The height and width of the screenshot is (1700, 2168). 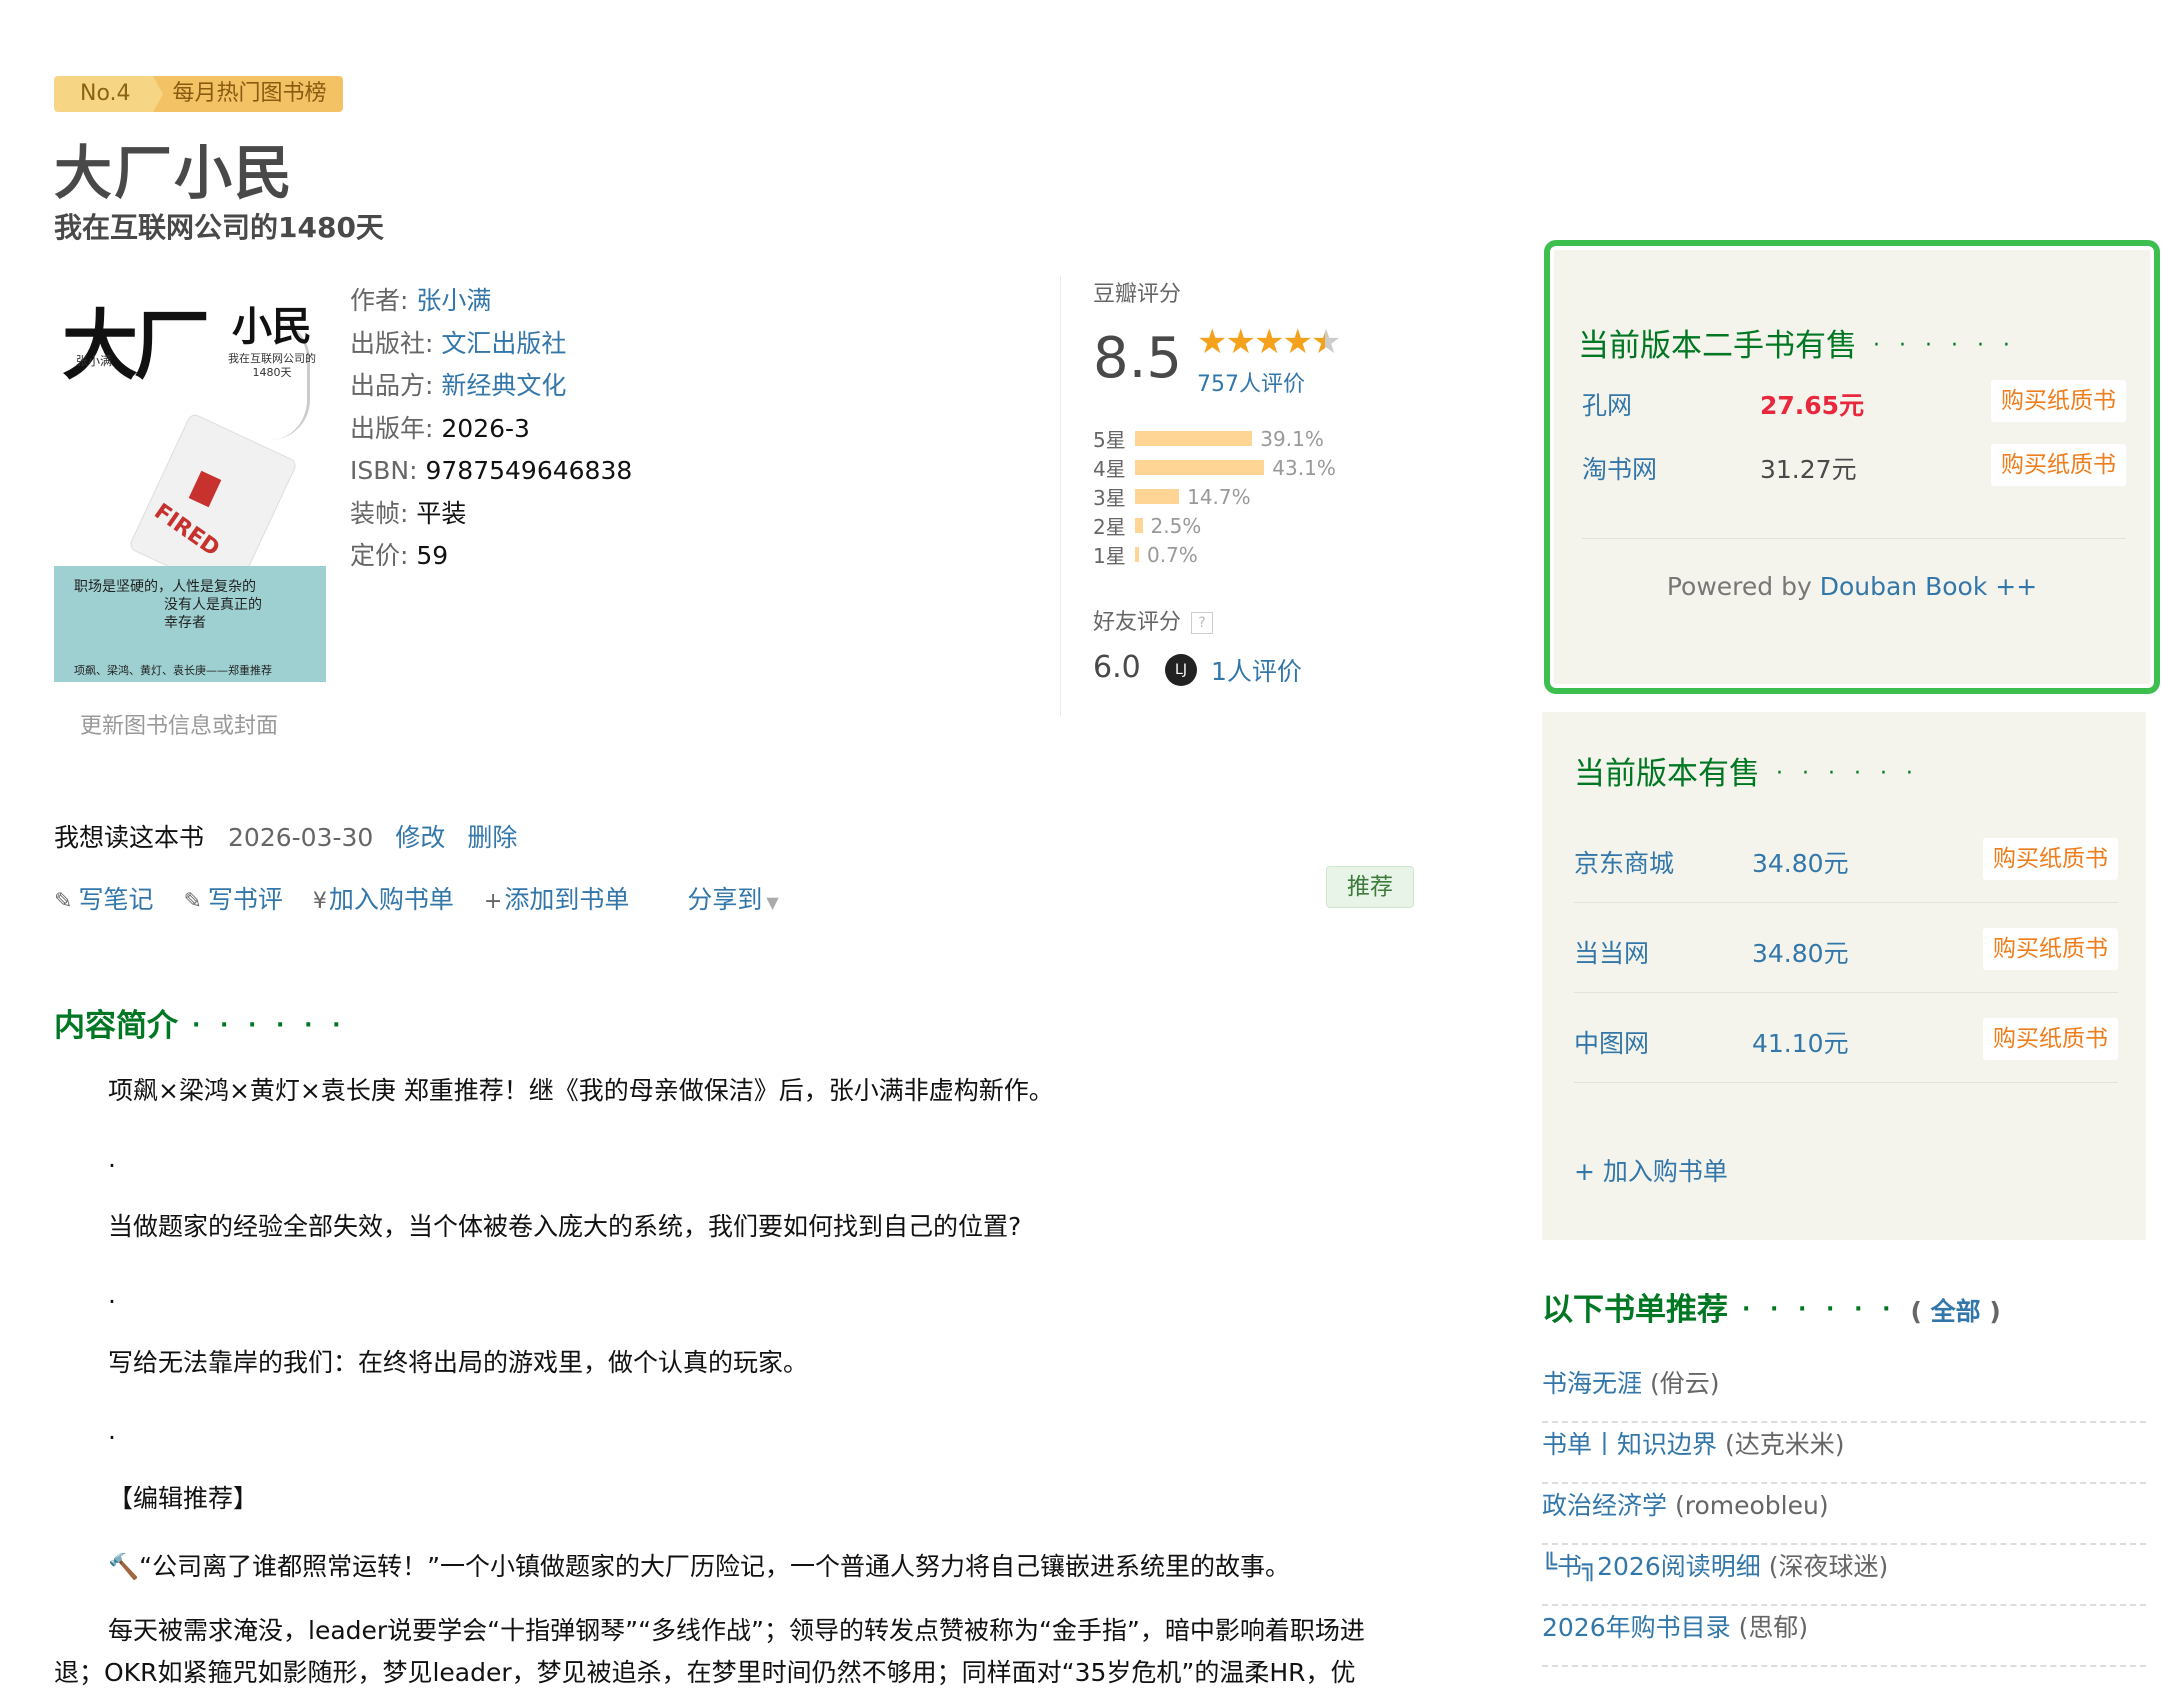 I want to click on rating-dist-label: 2星, so click(x=1109, y=527).